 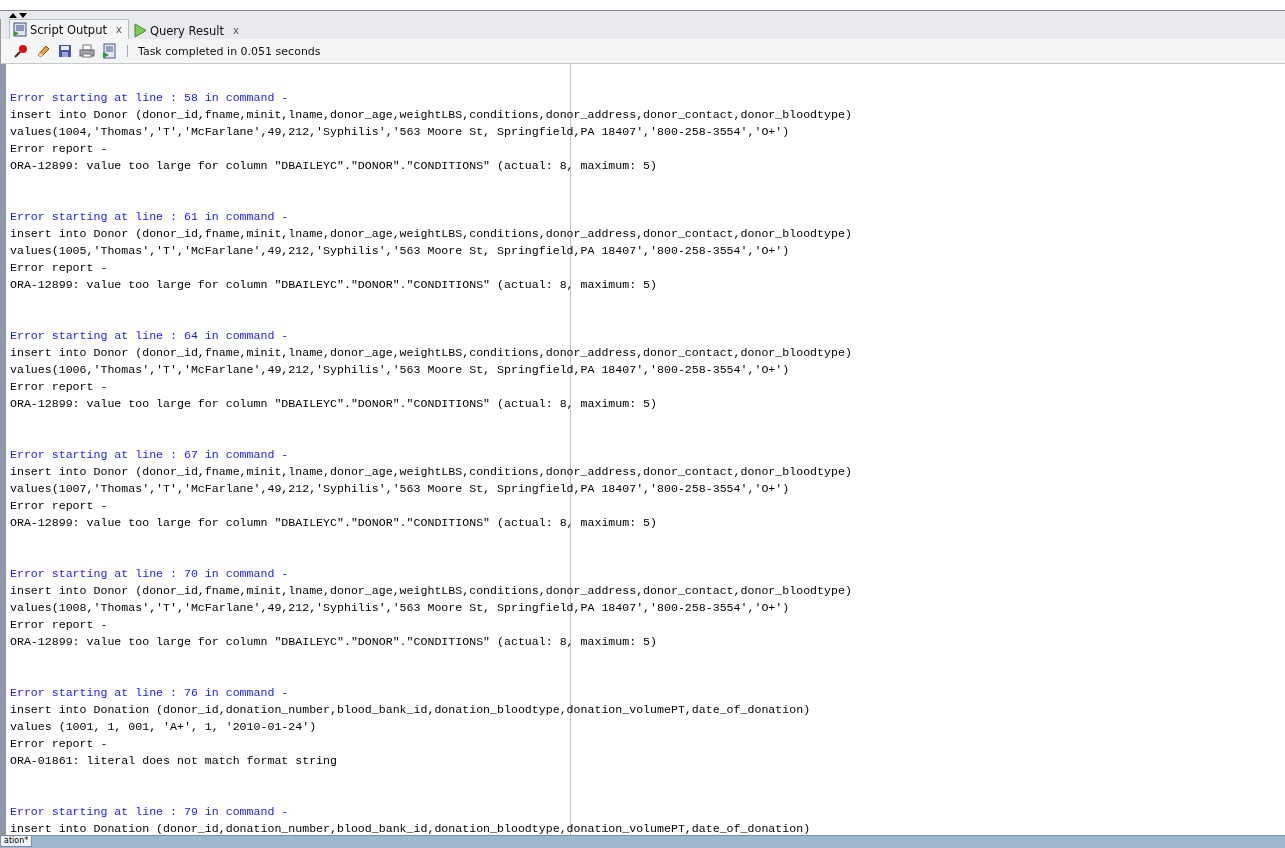 What do you see at coordinates (18, 15) in the screenshot?
I see `split-arrows-icon` at bounding box center [18, 15].